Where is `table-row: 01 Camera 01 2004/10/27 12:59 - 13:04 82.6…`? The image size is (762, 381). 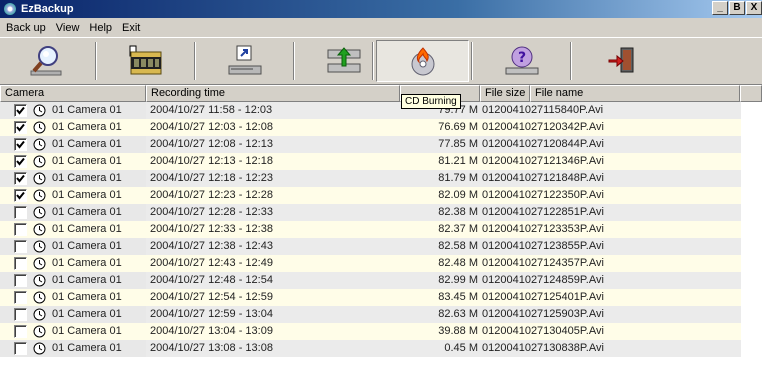
table-row: 01 Camera 01 2004/10/27 12:59 - 13:04 82.6… is located at coordinates (370, 314).